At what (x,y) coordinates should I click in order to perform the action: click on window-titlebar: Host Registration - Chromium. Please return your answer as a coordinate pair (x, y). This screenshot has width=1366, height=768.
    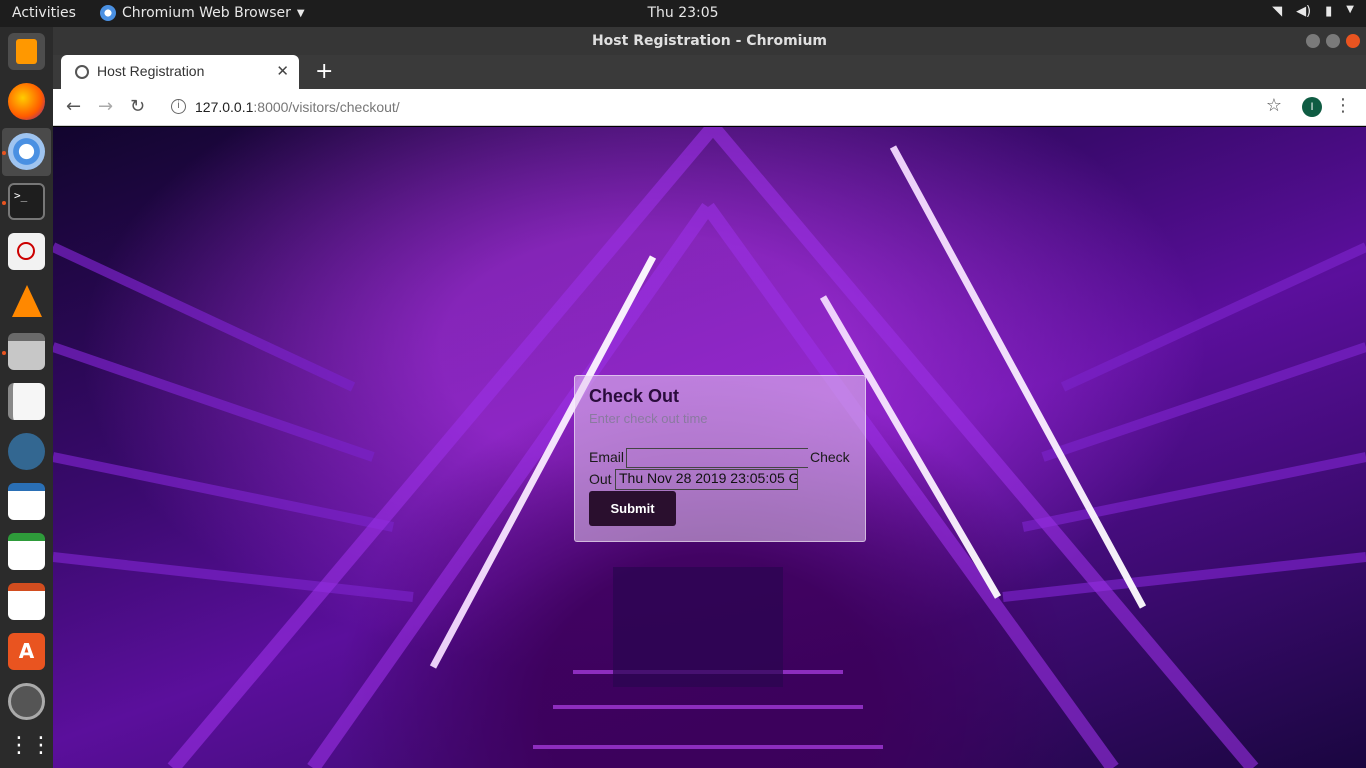
    Looking at the image, I should click on (709, 41).